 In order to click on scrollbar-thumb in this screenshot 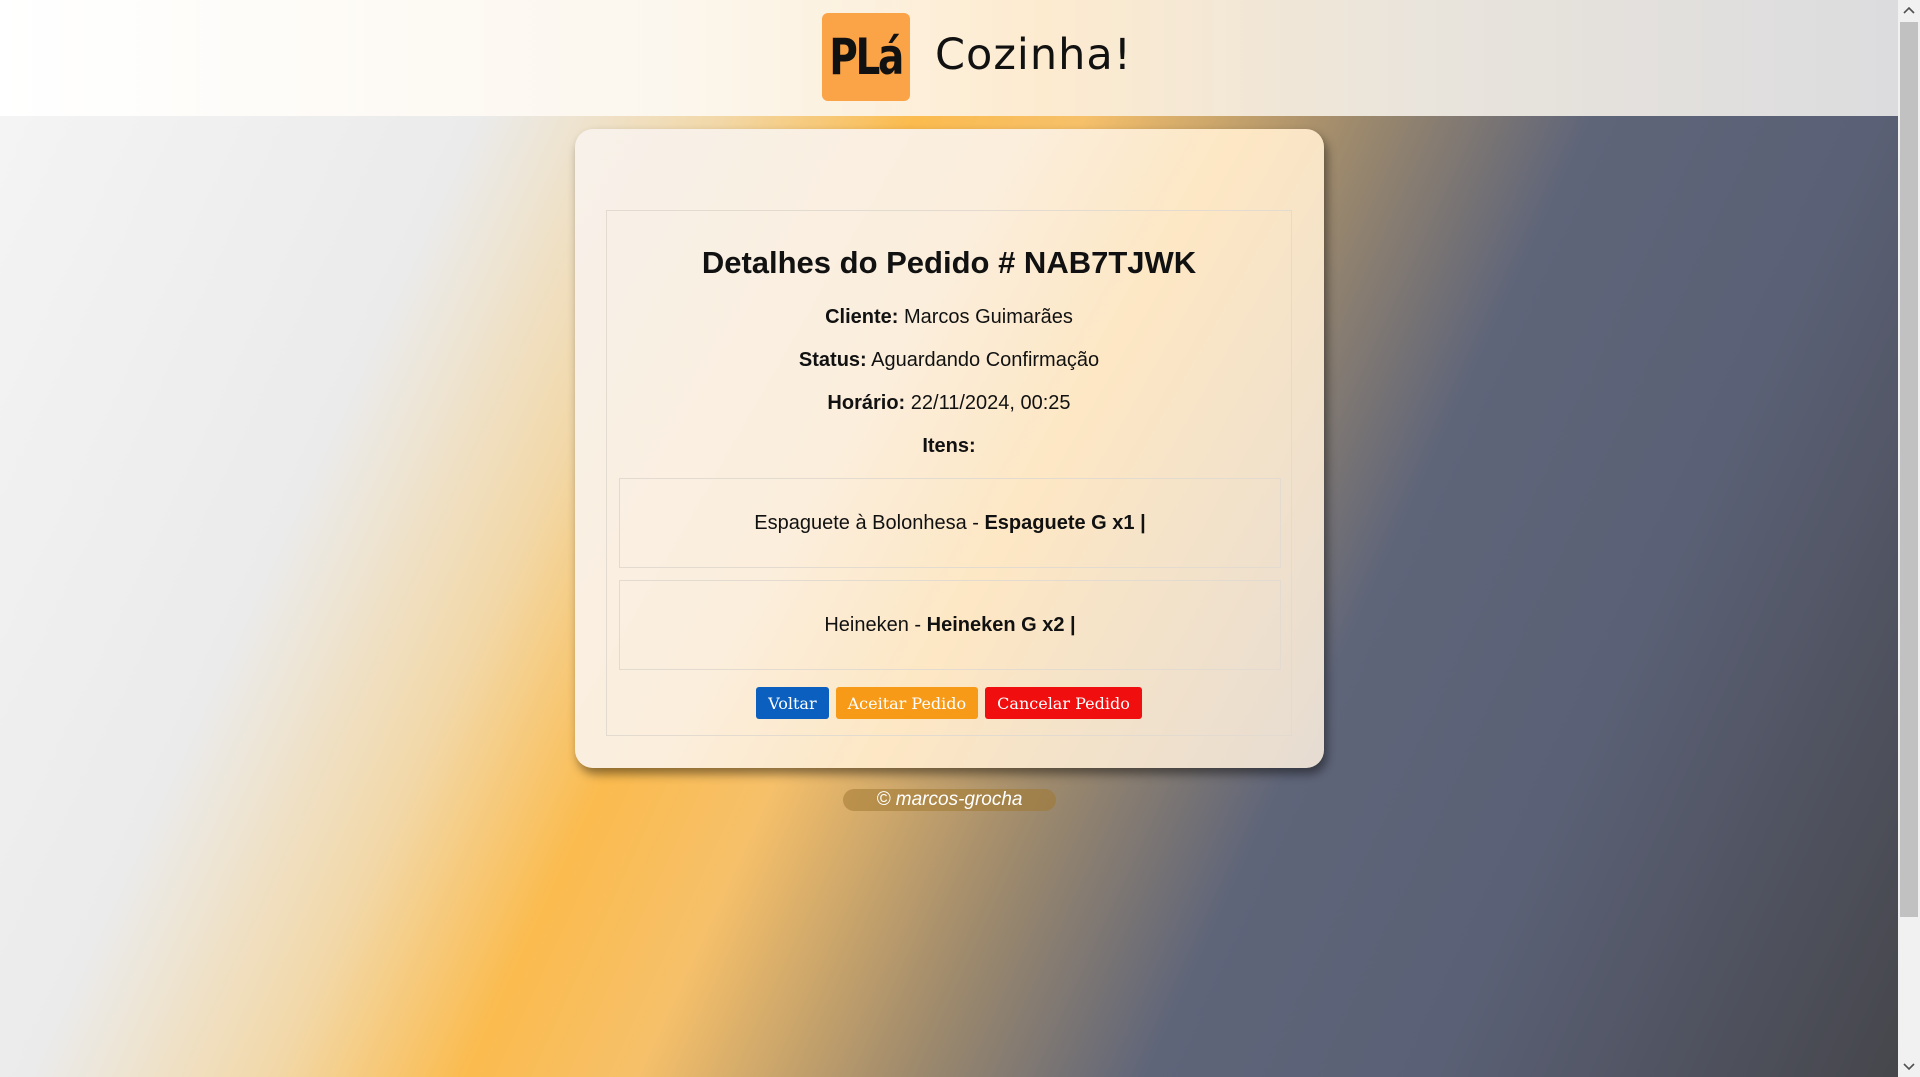, I will do `click(1909, 469)`.